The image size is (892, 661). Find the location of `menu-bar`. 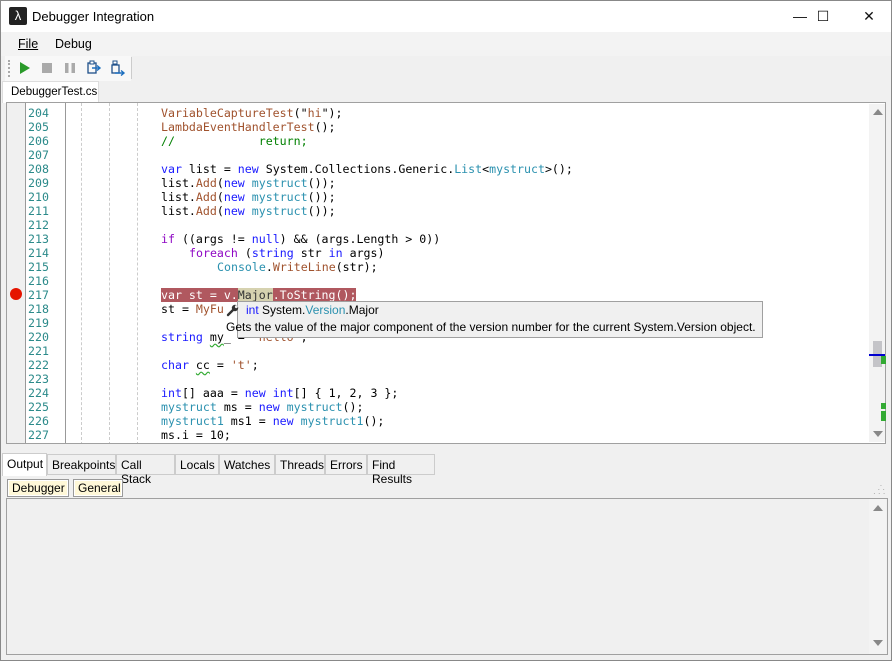

menu-bar is located at coordinates (446, 44).